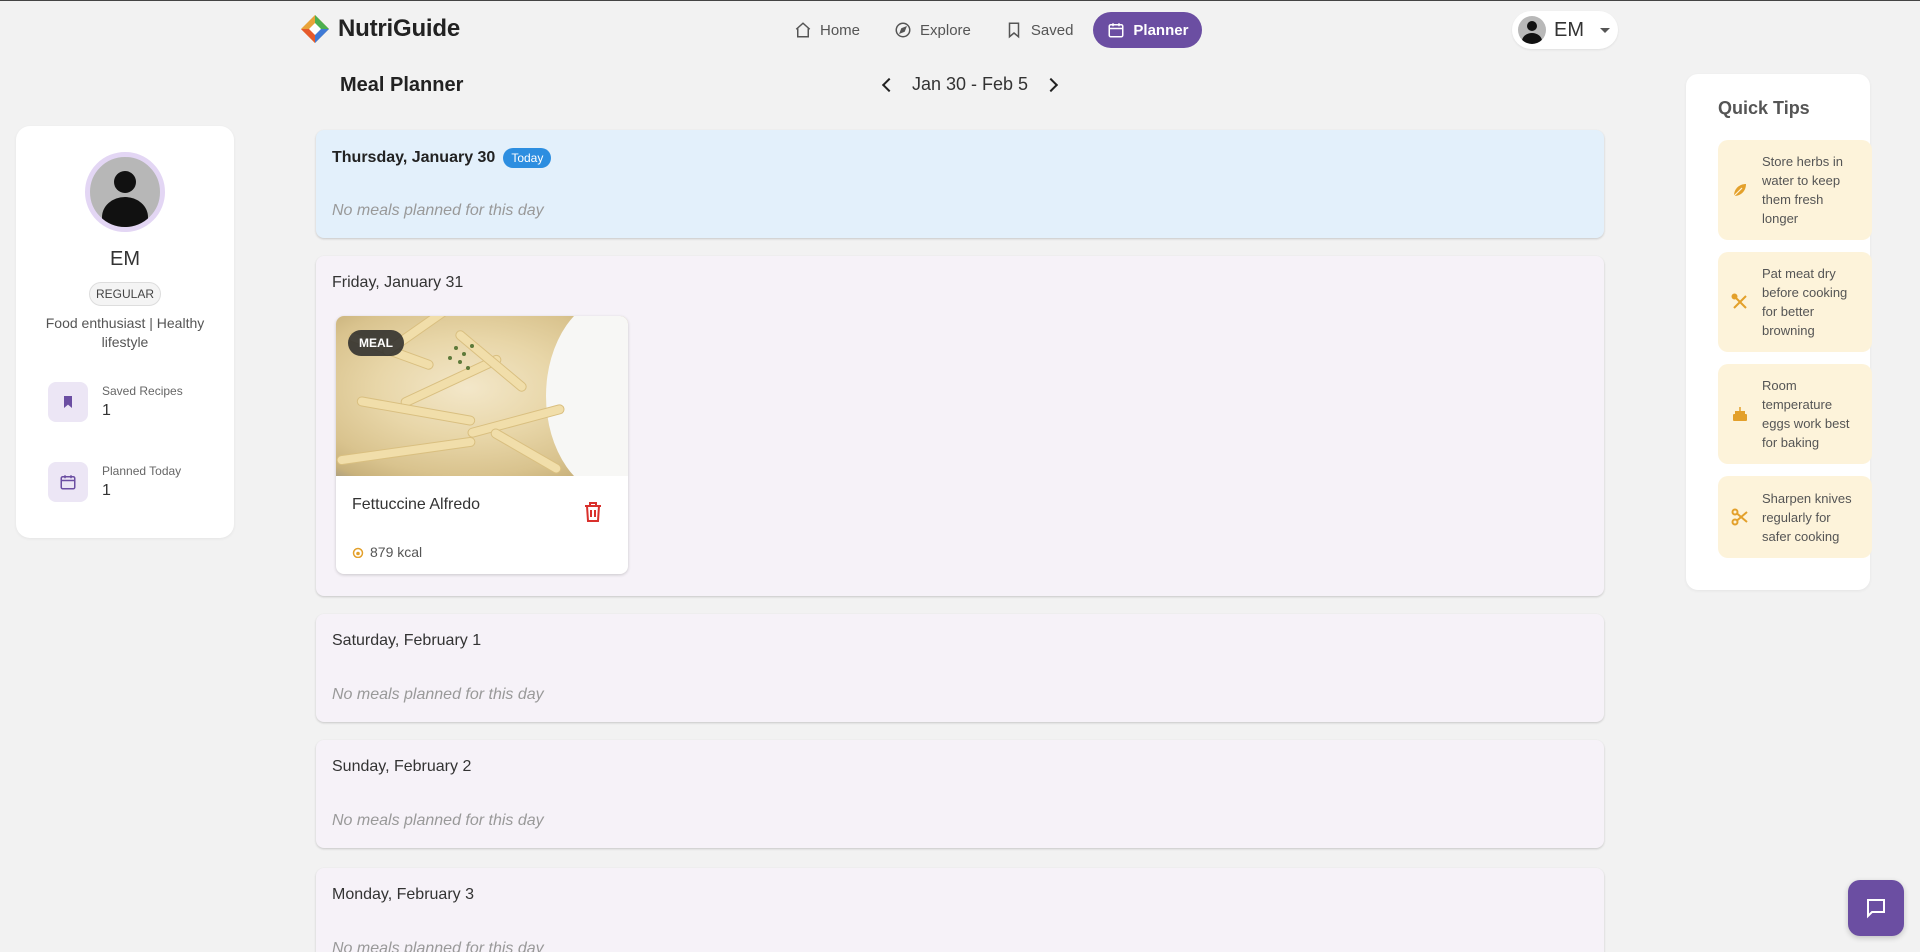 This screenshot has height=952, width=1920. What do you see at coordinates (1569, 29) in the screenshot?
I see `user-initials: EM` at bounding box center [1569, 29].